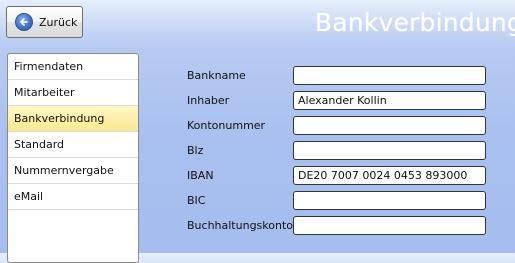 The width and height of the screenshot is (515, 263). Describe the element at coordinates (208, 100) in the screenshot. I see `inhaber-label: Inhaber` at that location.